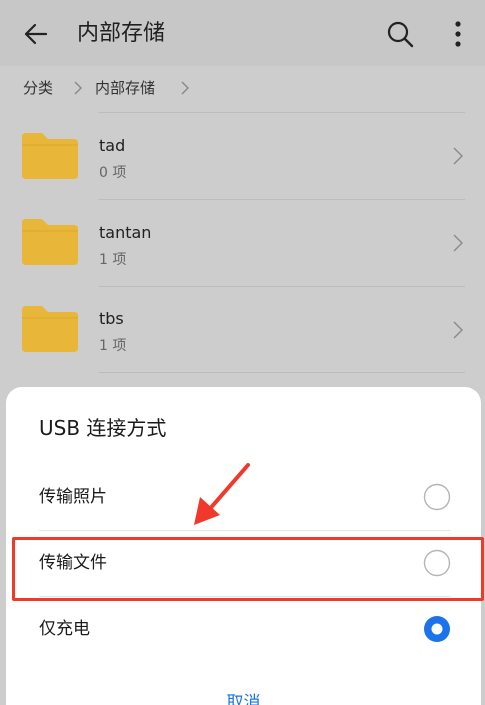 Image resolution: width=485 pixels, height=705 pixels. I want to click on file-list-item: tad 0 项, so click(242, 156).